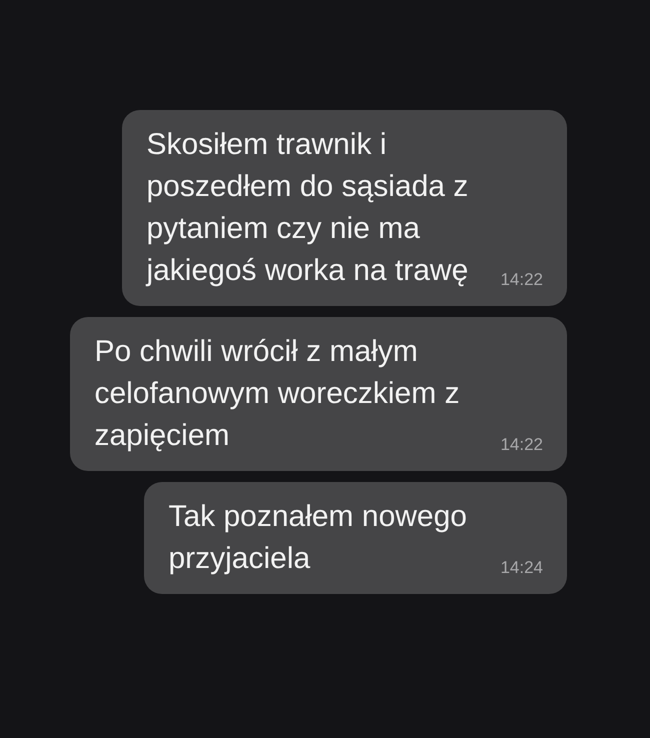 The height and width of the screenshot is (738, 650). What do you see at coordinates (318, 538) in the screenshot?
I see `message-text: Tak poznałem nowego przyjaciela` at bounding box center [318, 538].